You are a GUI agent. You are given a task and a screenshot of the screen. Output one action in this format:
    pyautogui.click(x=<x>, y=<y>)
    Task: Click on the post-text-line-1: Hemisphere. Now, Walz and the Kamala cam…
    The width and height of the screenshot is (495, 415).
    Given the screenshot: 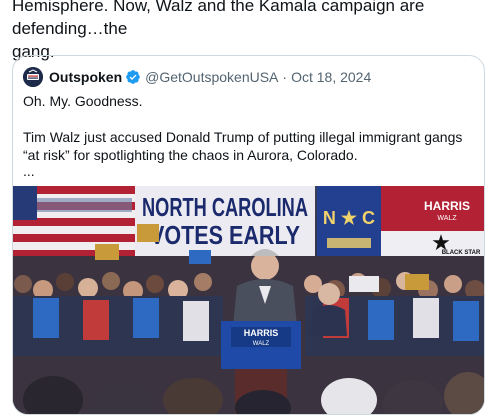 What is the action you would take?
    pyautogui.click(x=218, y=19)
    